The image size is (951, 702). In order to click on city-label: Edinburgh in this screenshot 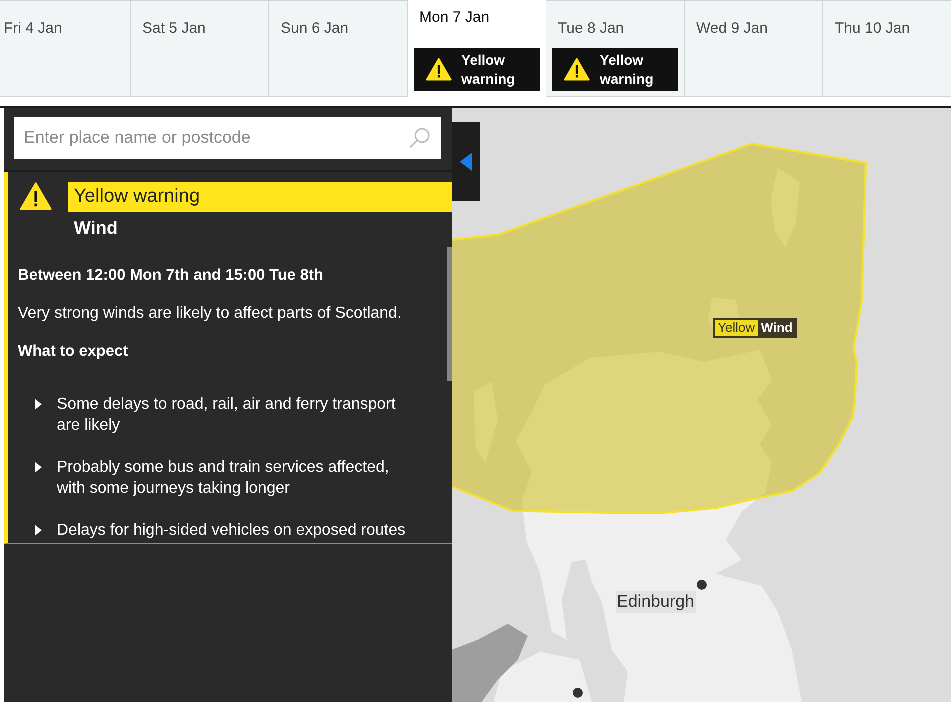, I will do `click(656, 602)`.